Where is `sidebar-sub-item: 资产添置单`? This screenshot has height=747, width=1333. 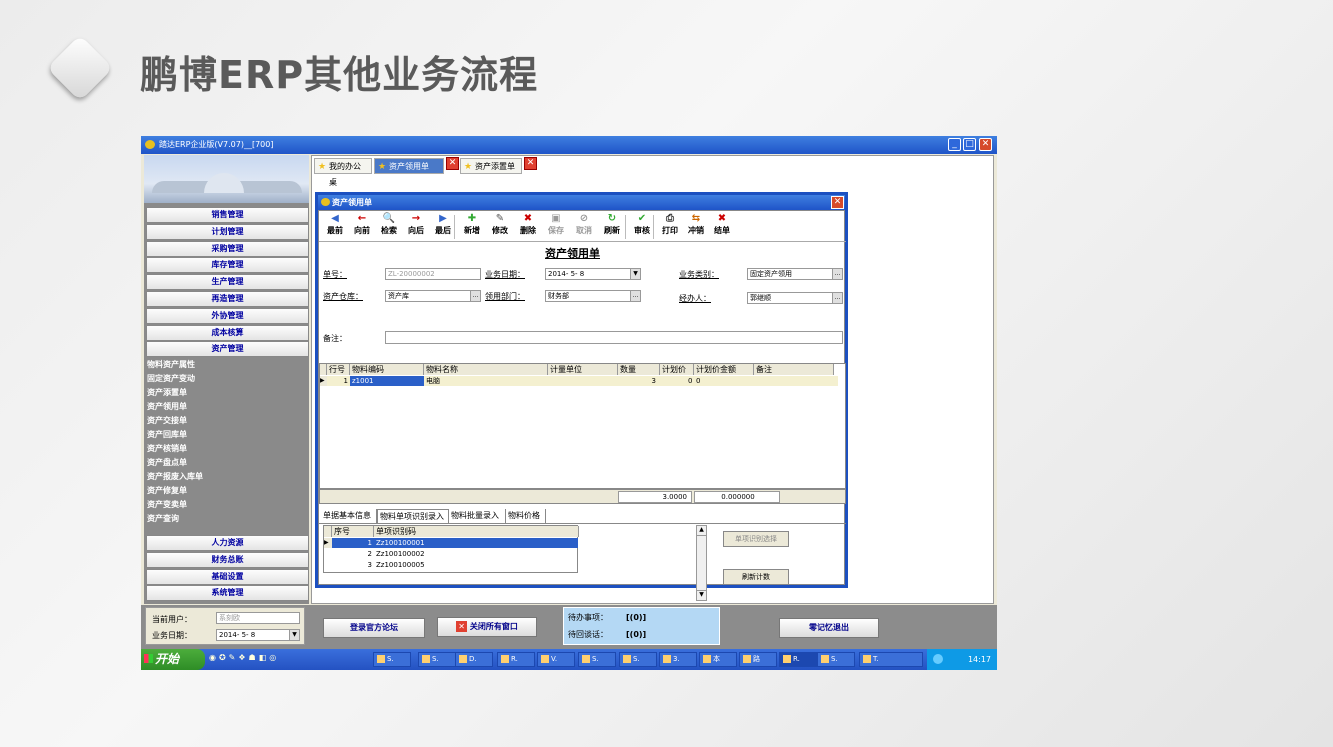 sidebar-sub-item: 资产添置单 is located at coordinates (167, 393).